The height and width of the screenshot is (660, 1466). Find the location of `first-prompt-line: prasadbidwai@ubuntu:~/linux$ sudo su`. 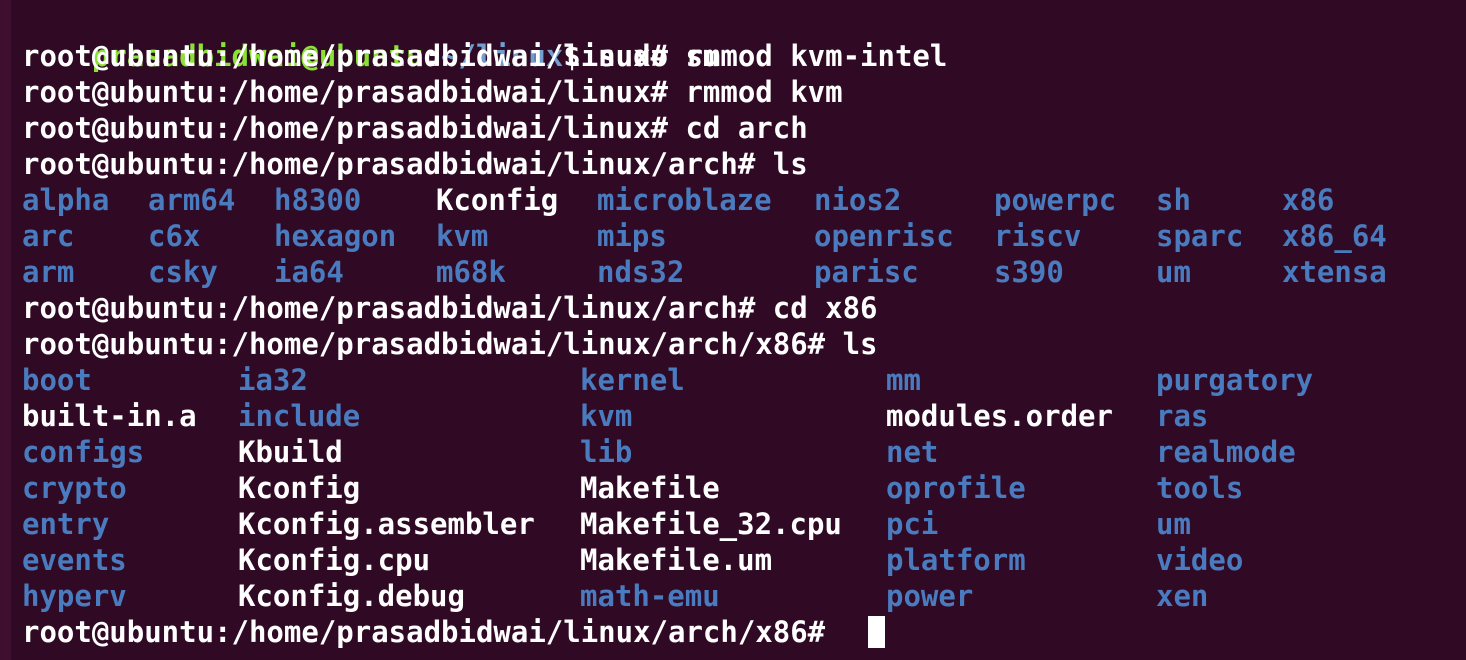

first-prompt-line: prasadbidwai@ubuntu:~/linux$ sudo su is located at coordinates (371, 37).